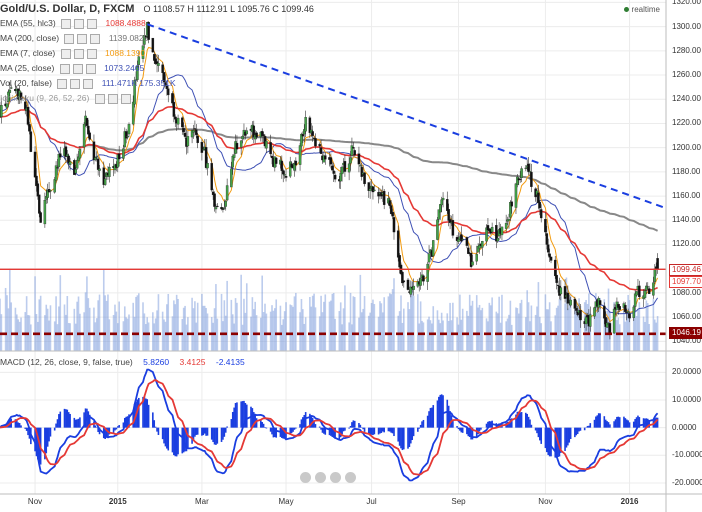 The image size is (702, 512). What do you see at coordinates (72, 53) in the screenshot?
I see `study-ema7: EMA (7, close) 1088.1390` at bounding box center [72, 53].